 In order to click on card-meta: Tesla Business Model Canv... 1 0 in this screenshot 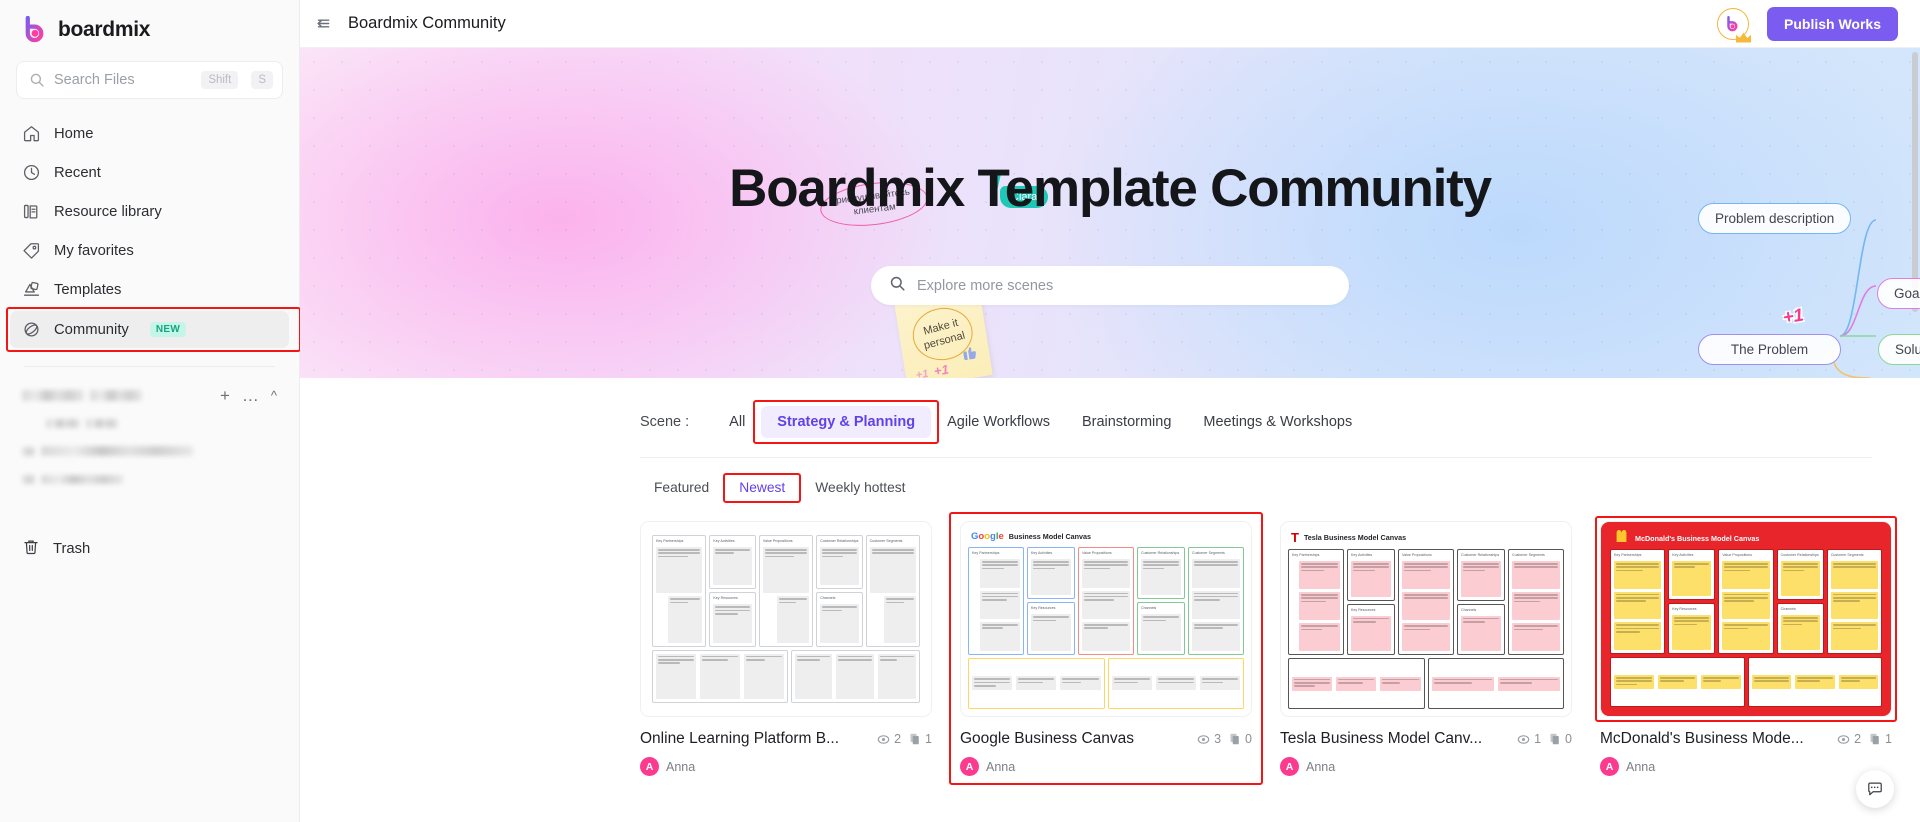, I will do `click(1426, 739)`.